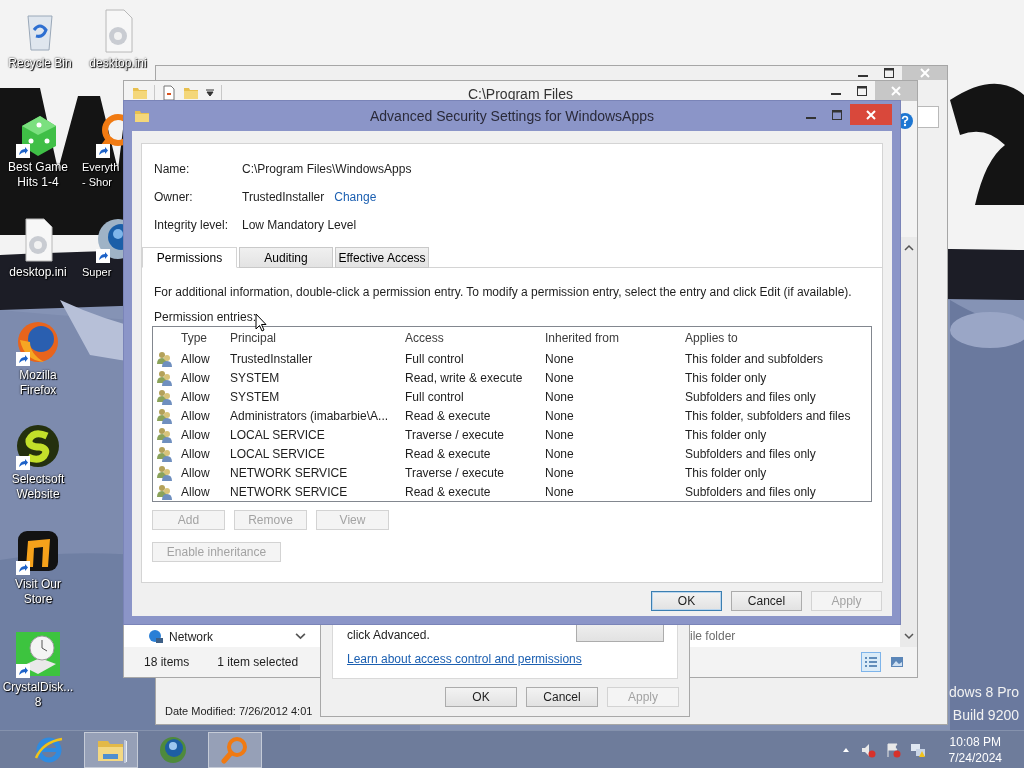 Image resolution: width=1024 pixels, height=768 pixels. I want to click on column-header: Principal, so click(315, 338).